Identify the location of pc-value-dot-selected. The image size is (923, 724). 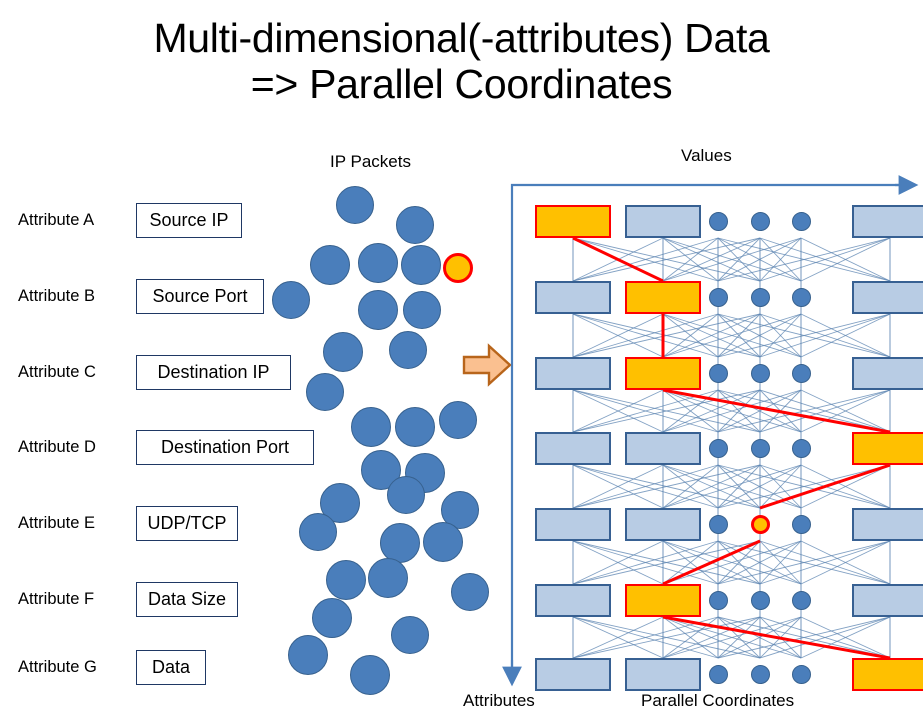
(760, 524).